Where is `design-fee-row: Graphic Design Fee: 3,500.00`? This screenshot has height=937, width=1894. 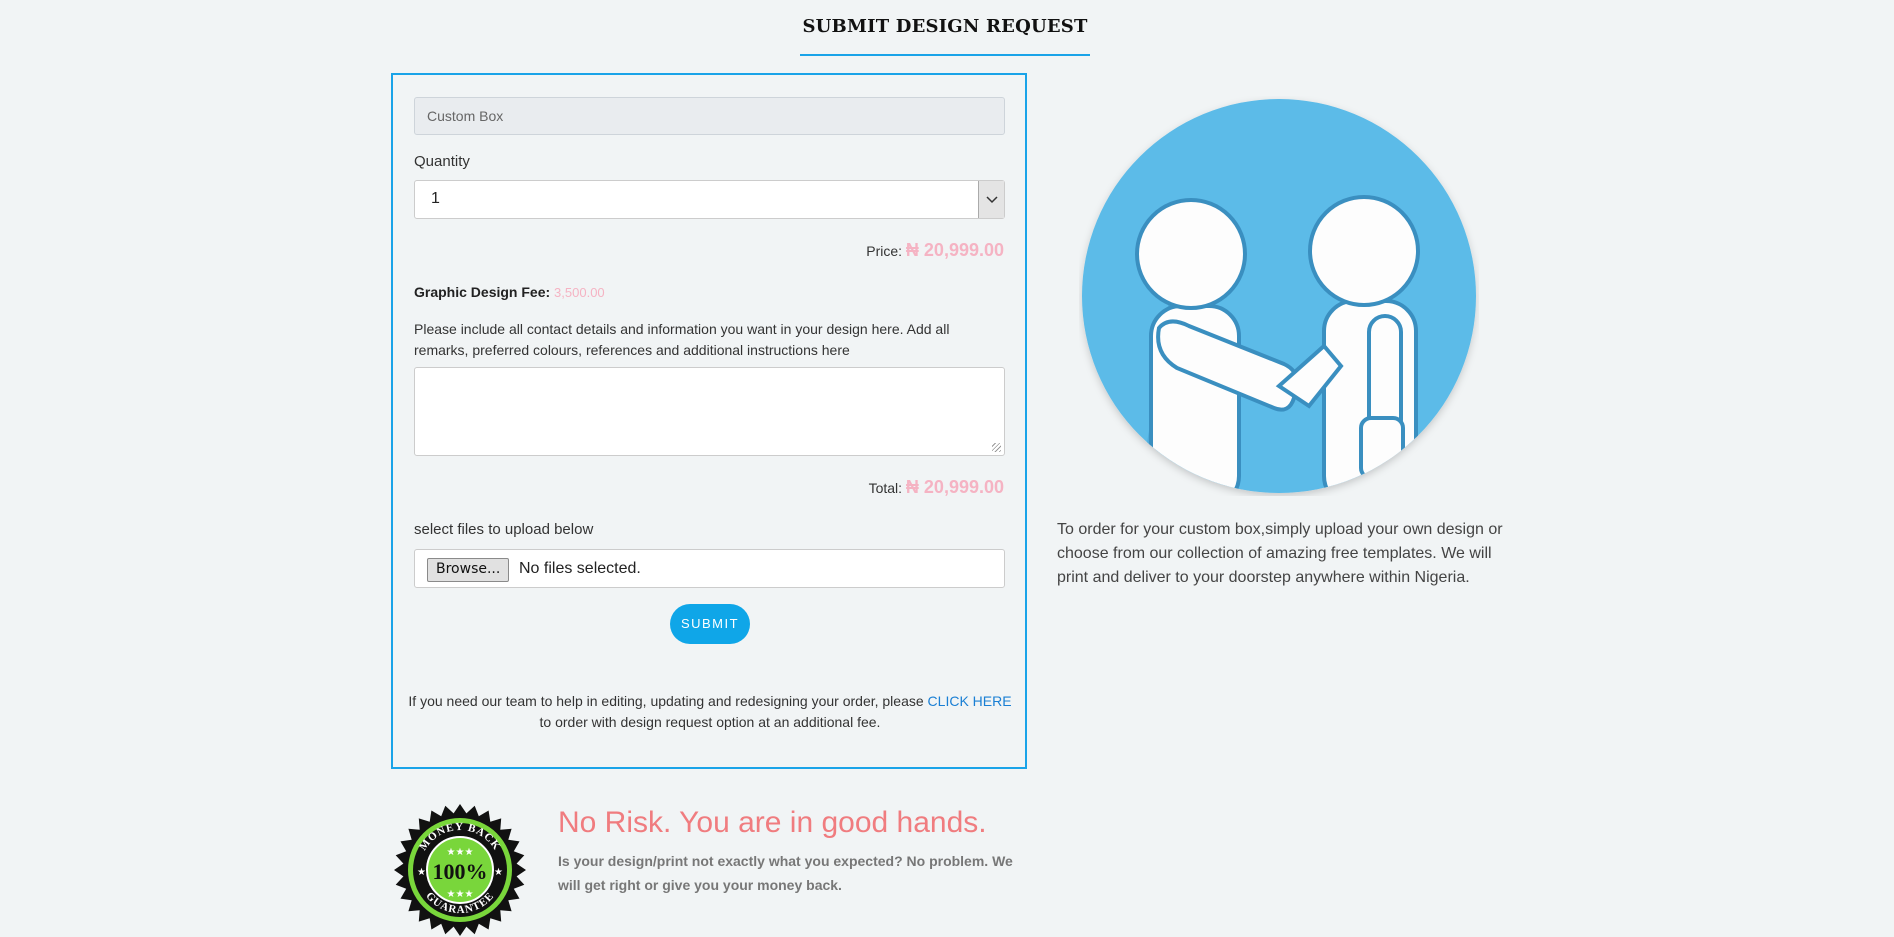
design-fee-row: Graphic Design Fee: 3,500.00 is located at coordinates (509, 292).